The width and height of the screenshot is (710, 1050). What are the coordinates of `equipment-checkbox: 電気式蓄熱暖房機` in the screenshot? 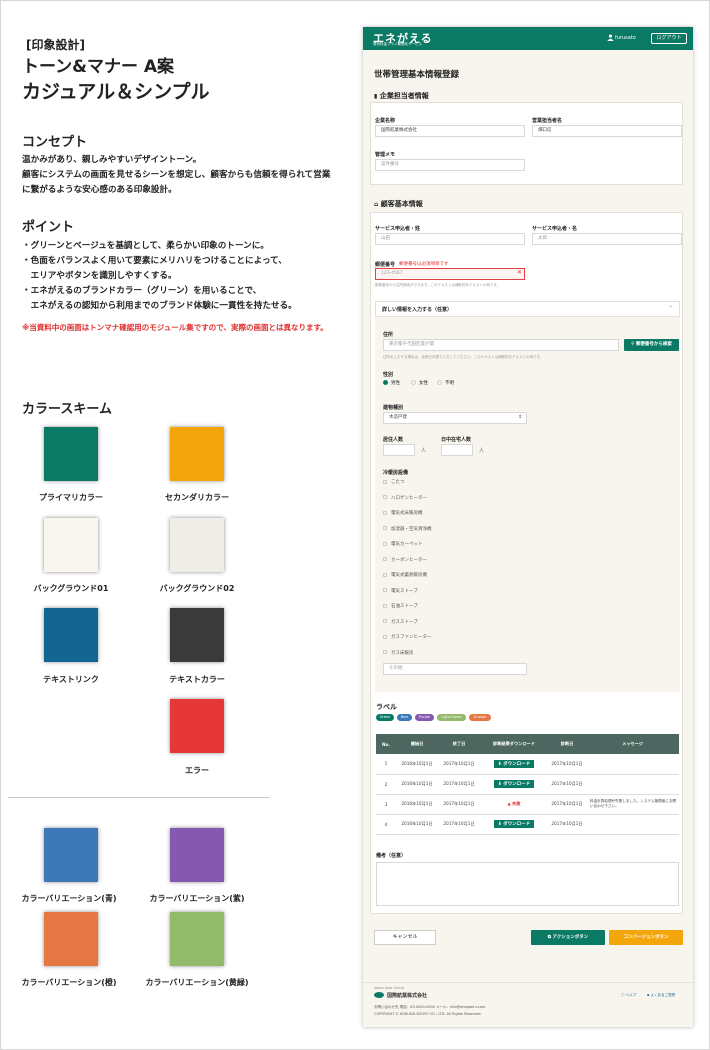 It's located at (405, 575).